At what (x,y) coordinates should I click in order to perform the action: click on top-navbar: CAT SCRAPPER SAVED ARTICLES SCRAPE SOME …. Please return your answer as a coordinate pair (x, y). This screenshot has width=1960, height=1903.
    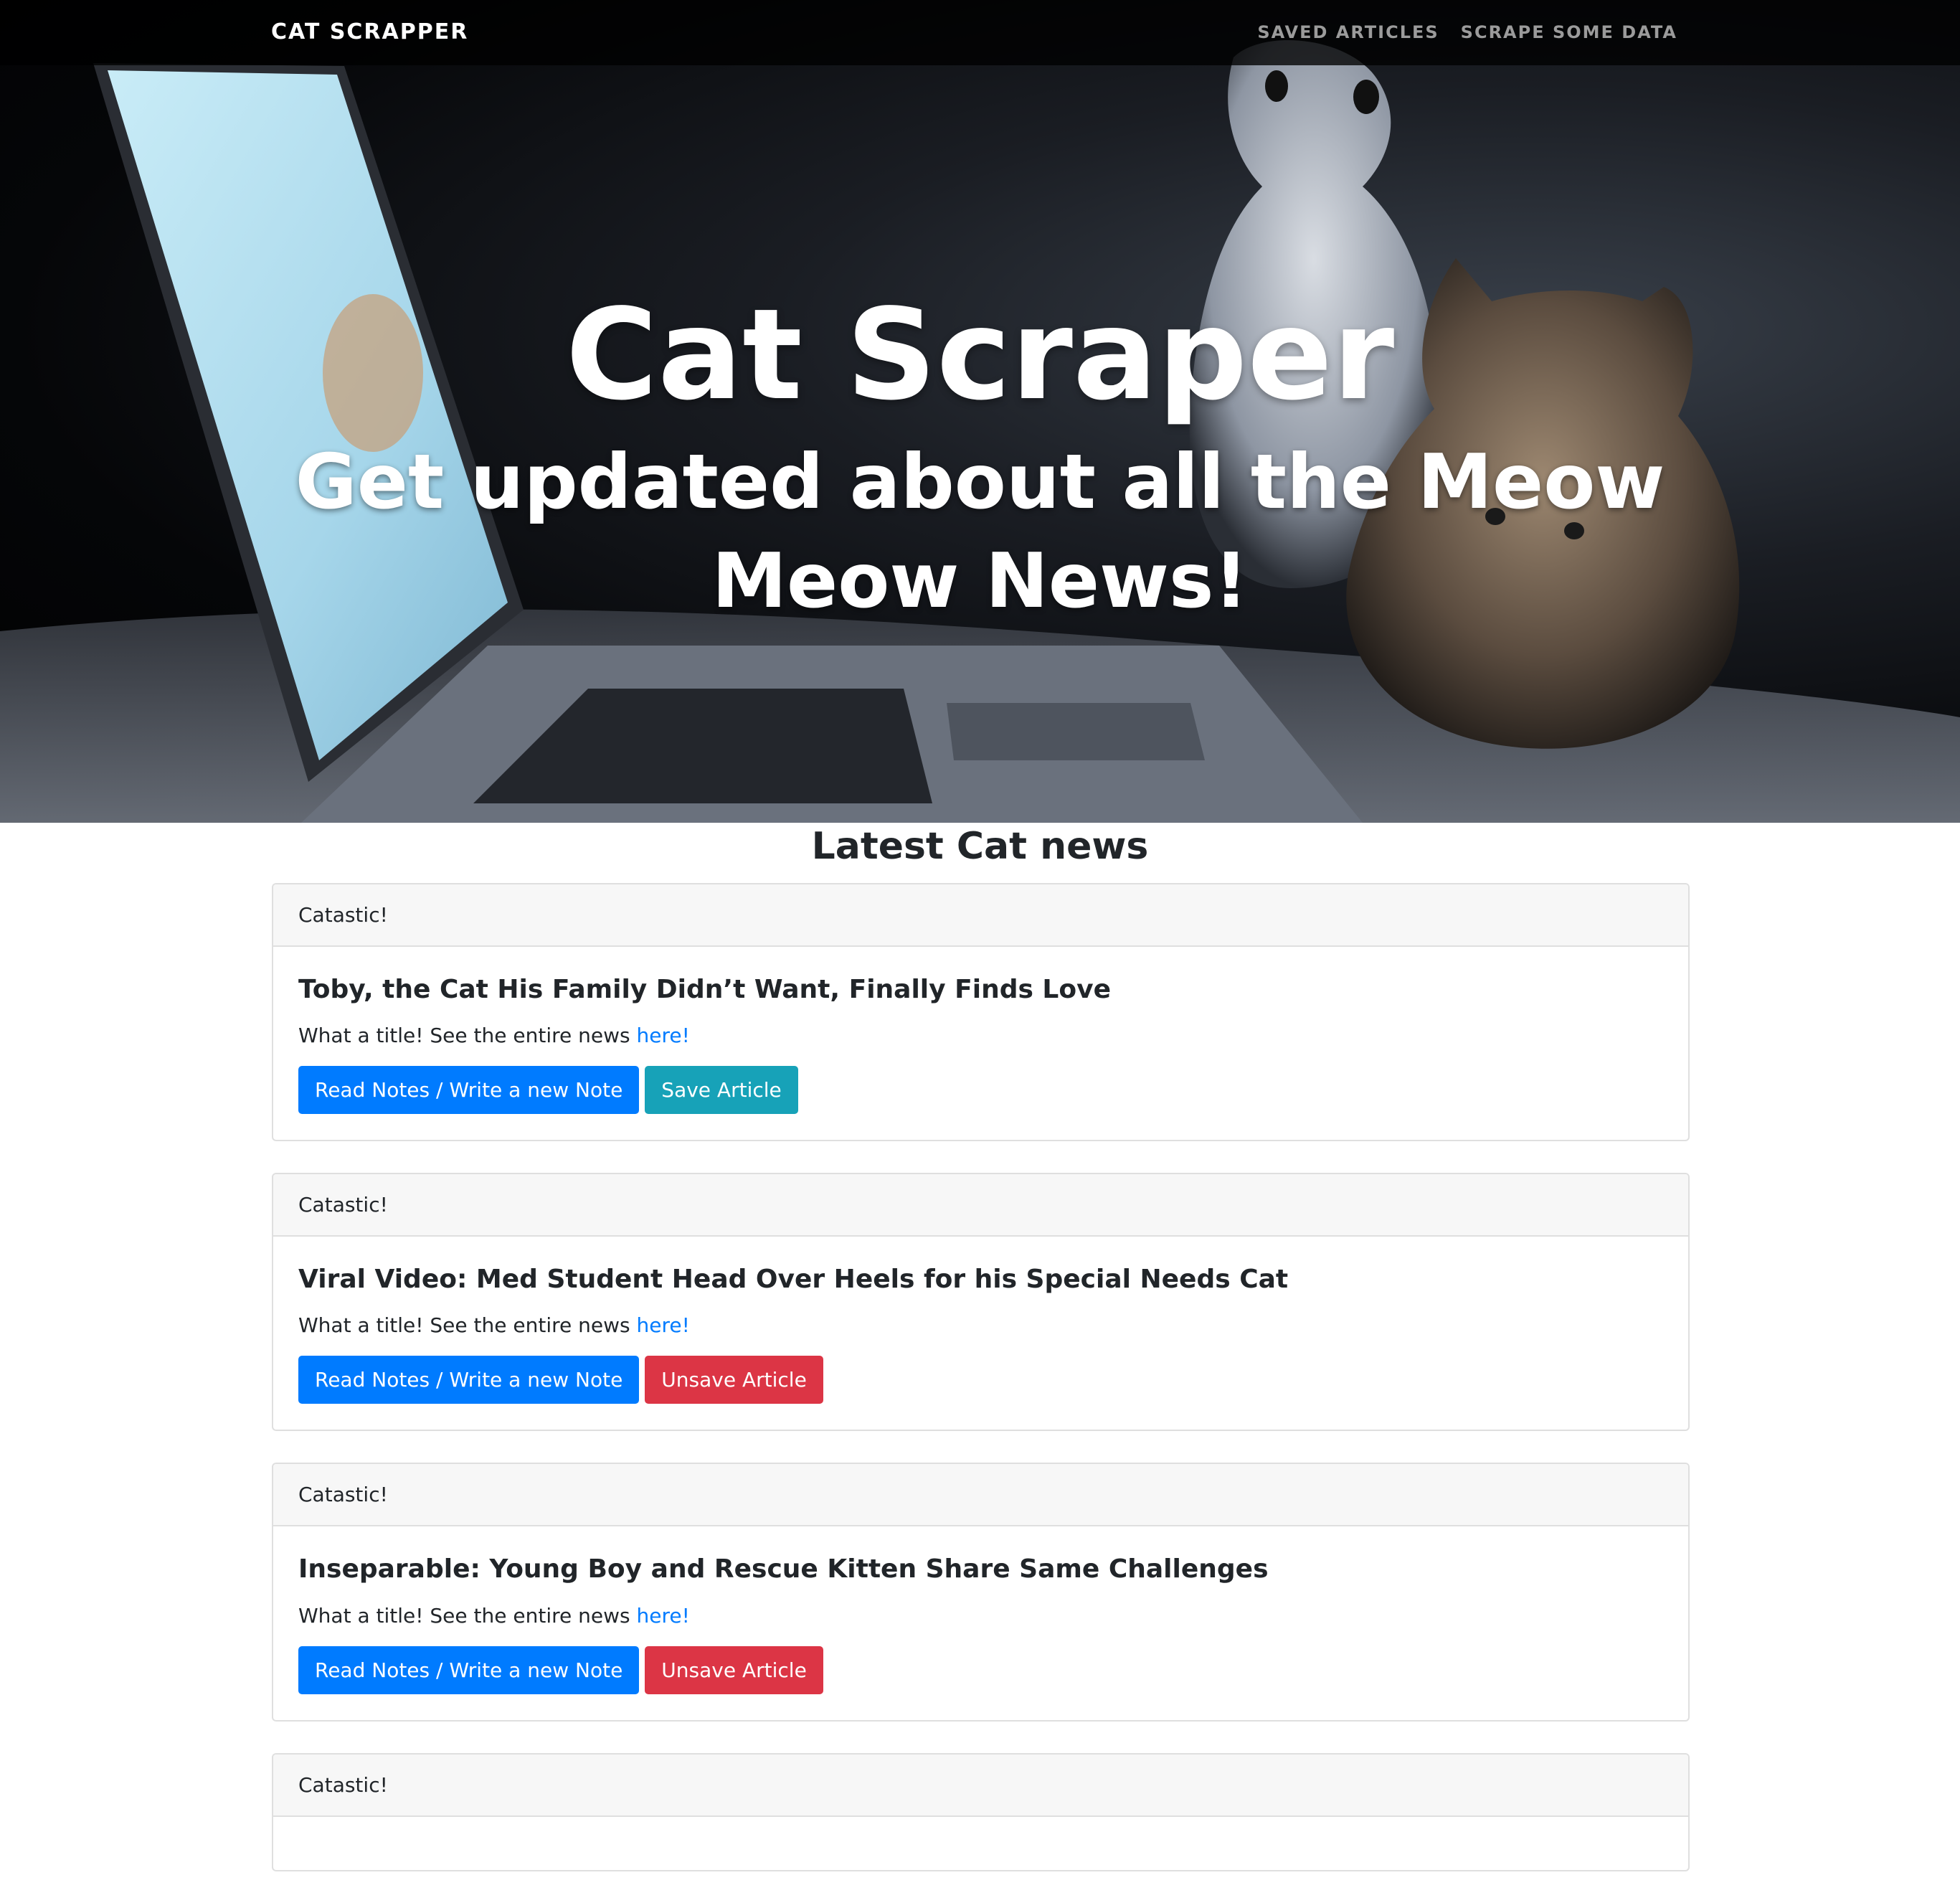
    Looking at the image, I should click on (980, 32).